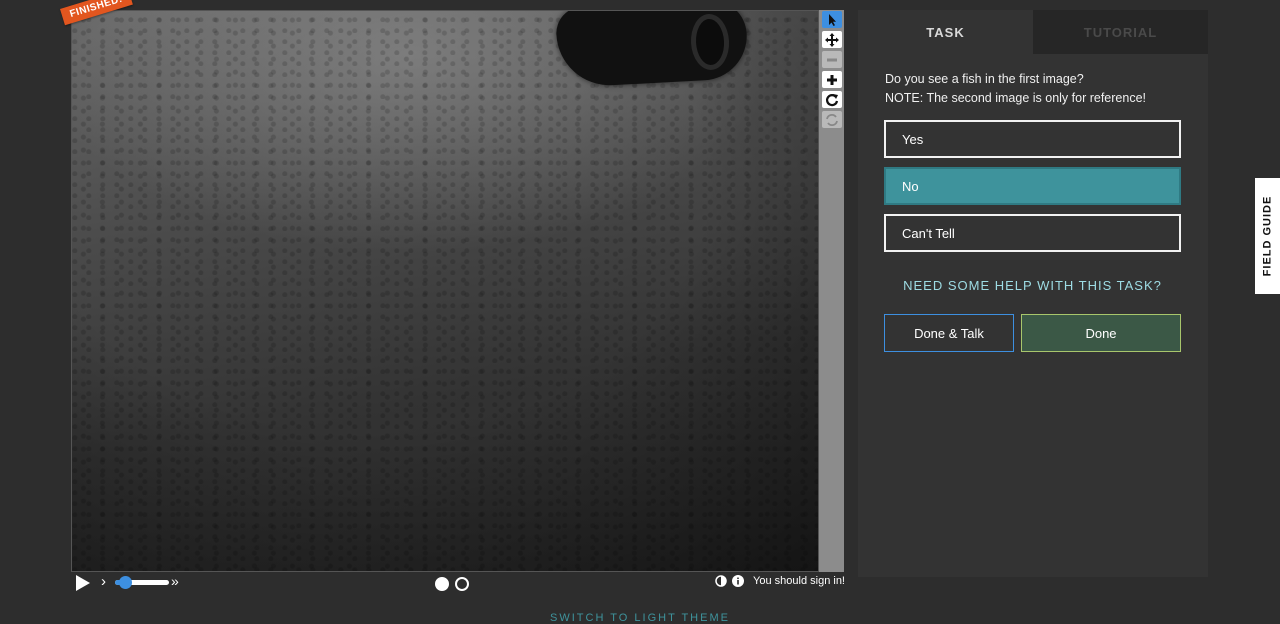 This screenshot has width=1280, height=624. I want to click on rotate-button, so click(831, 99).